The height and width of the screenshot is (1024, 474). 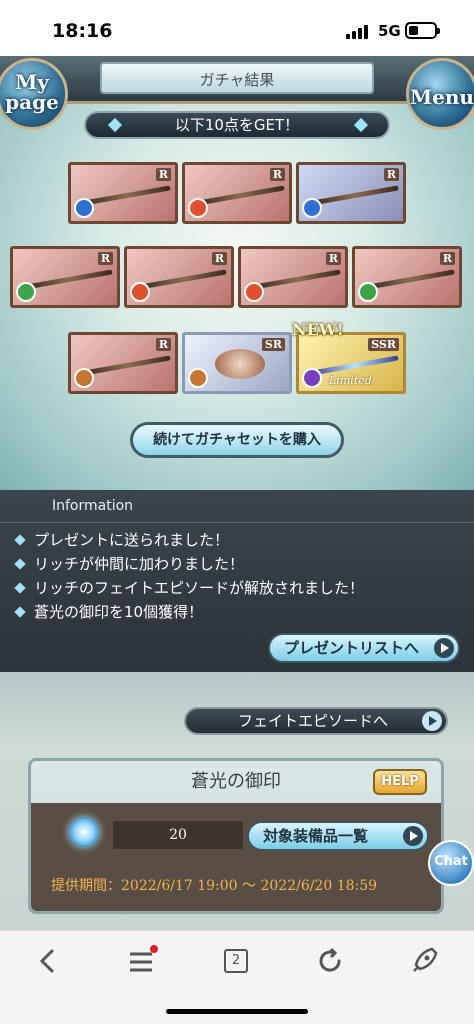 What do you see at coordinates (189, 612) in the screenshot?
I see `list-item: 蒼光の御印を10個獲得！` at bounding box center [189, 612].